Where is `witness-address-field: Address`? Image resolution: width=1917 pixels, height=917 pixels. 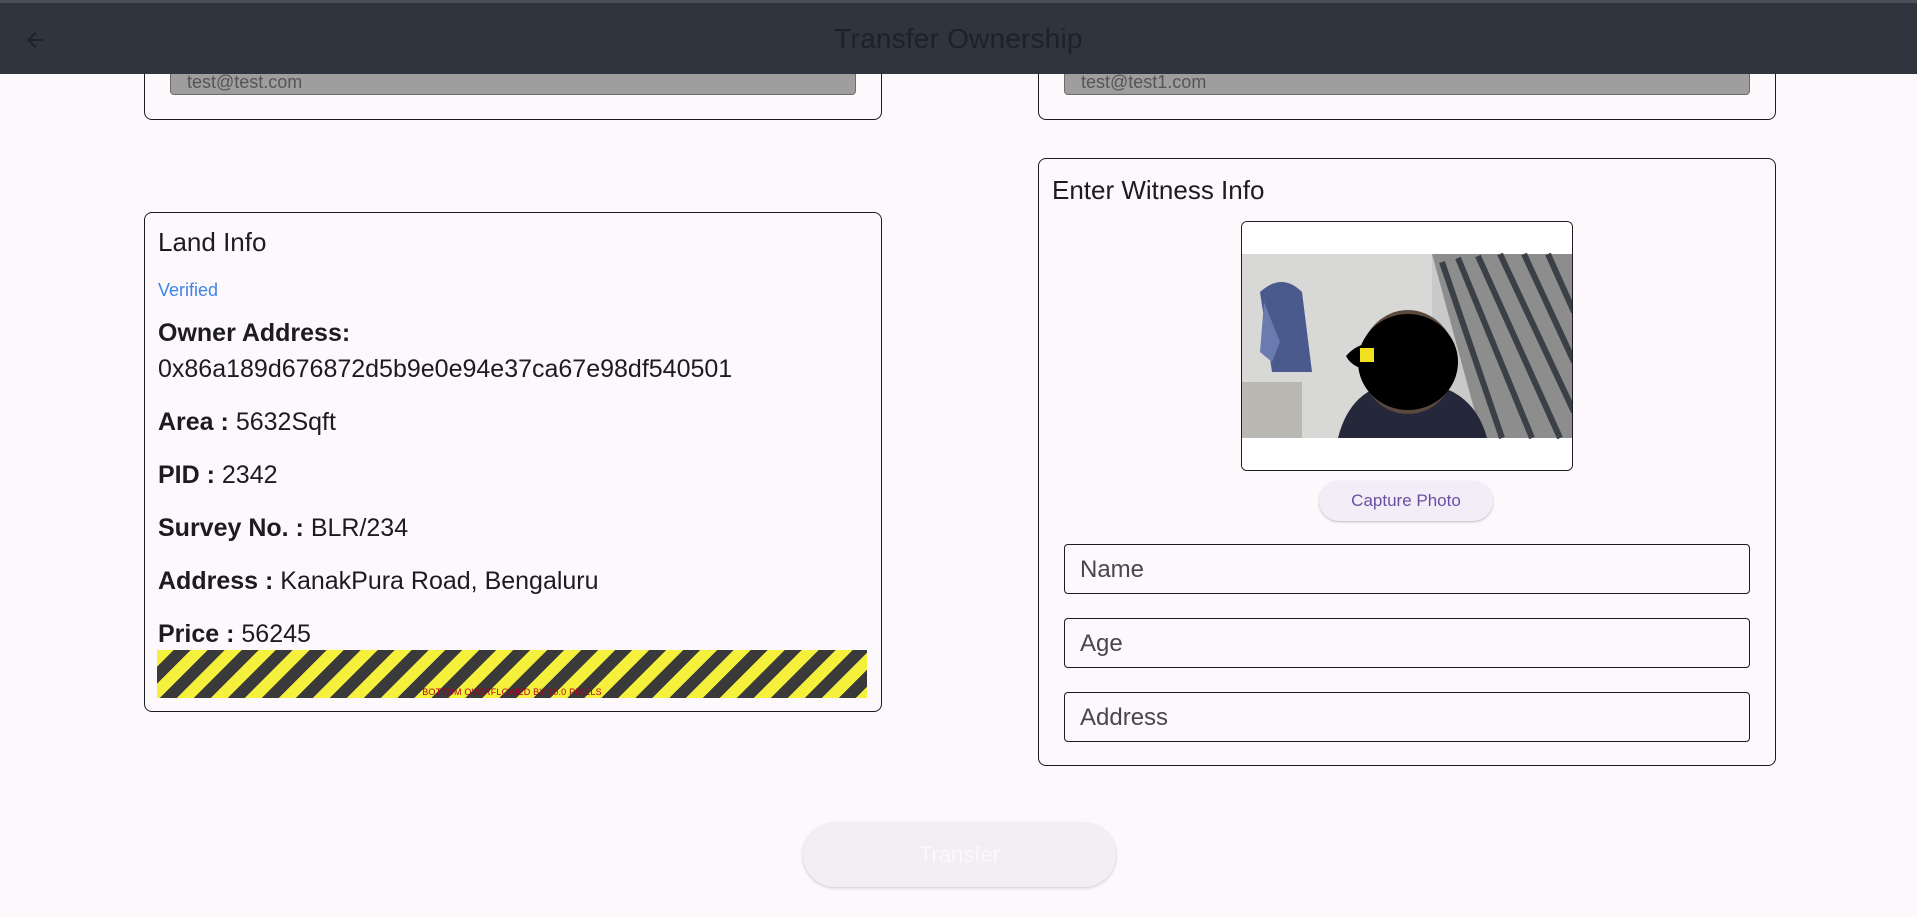 witness-address-field: Address is located at coordinates (1407, 717).